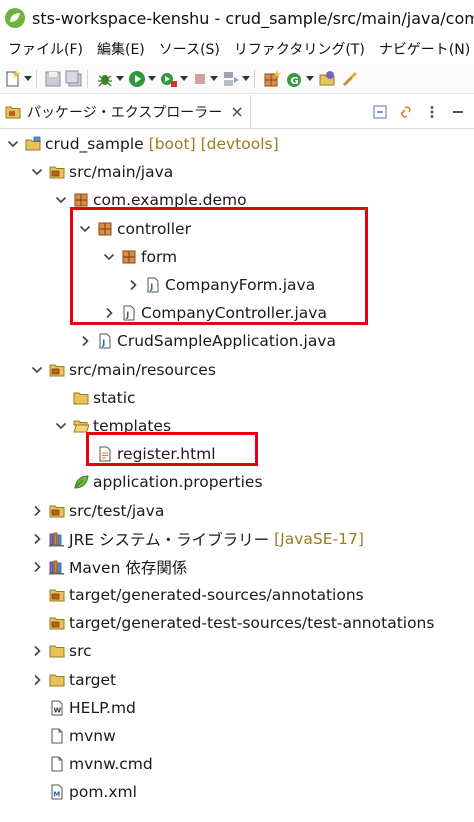  Describe the element at coordinates (214, 79) in the screenshot. I see `stop-dropdown` at that location.